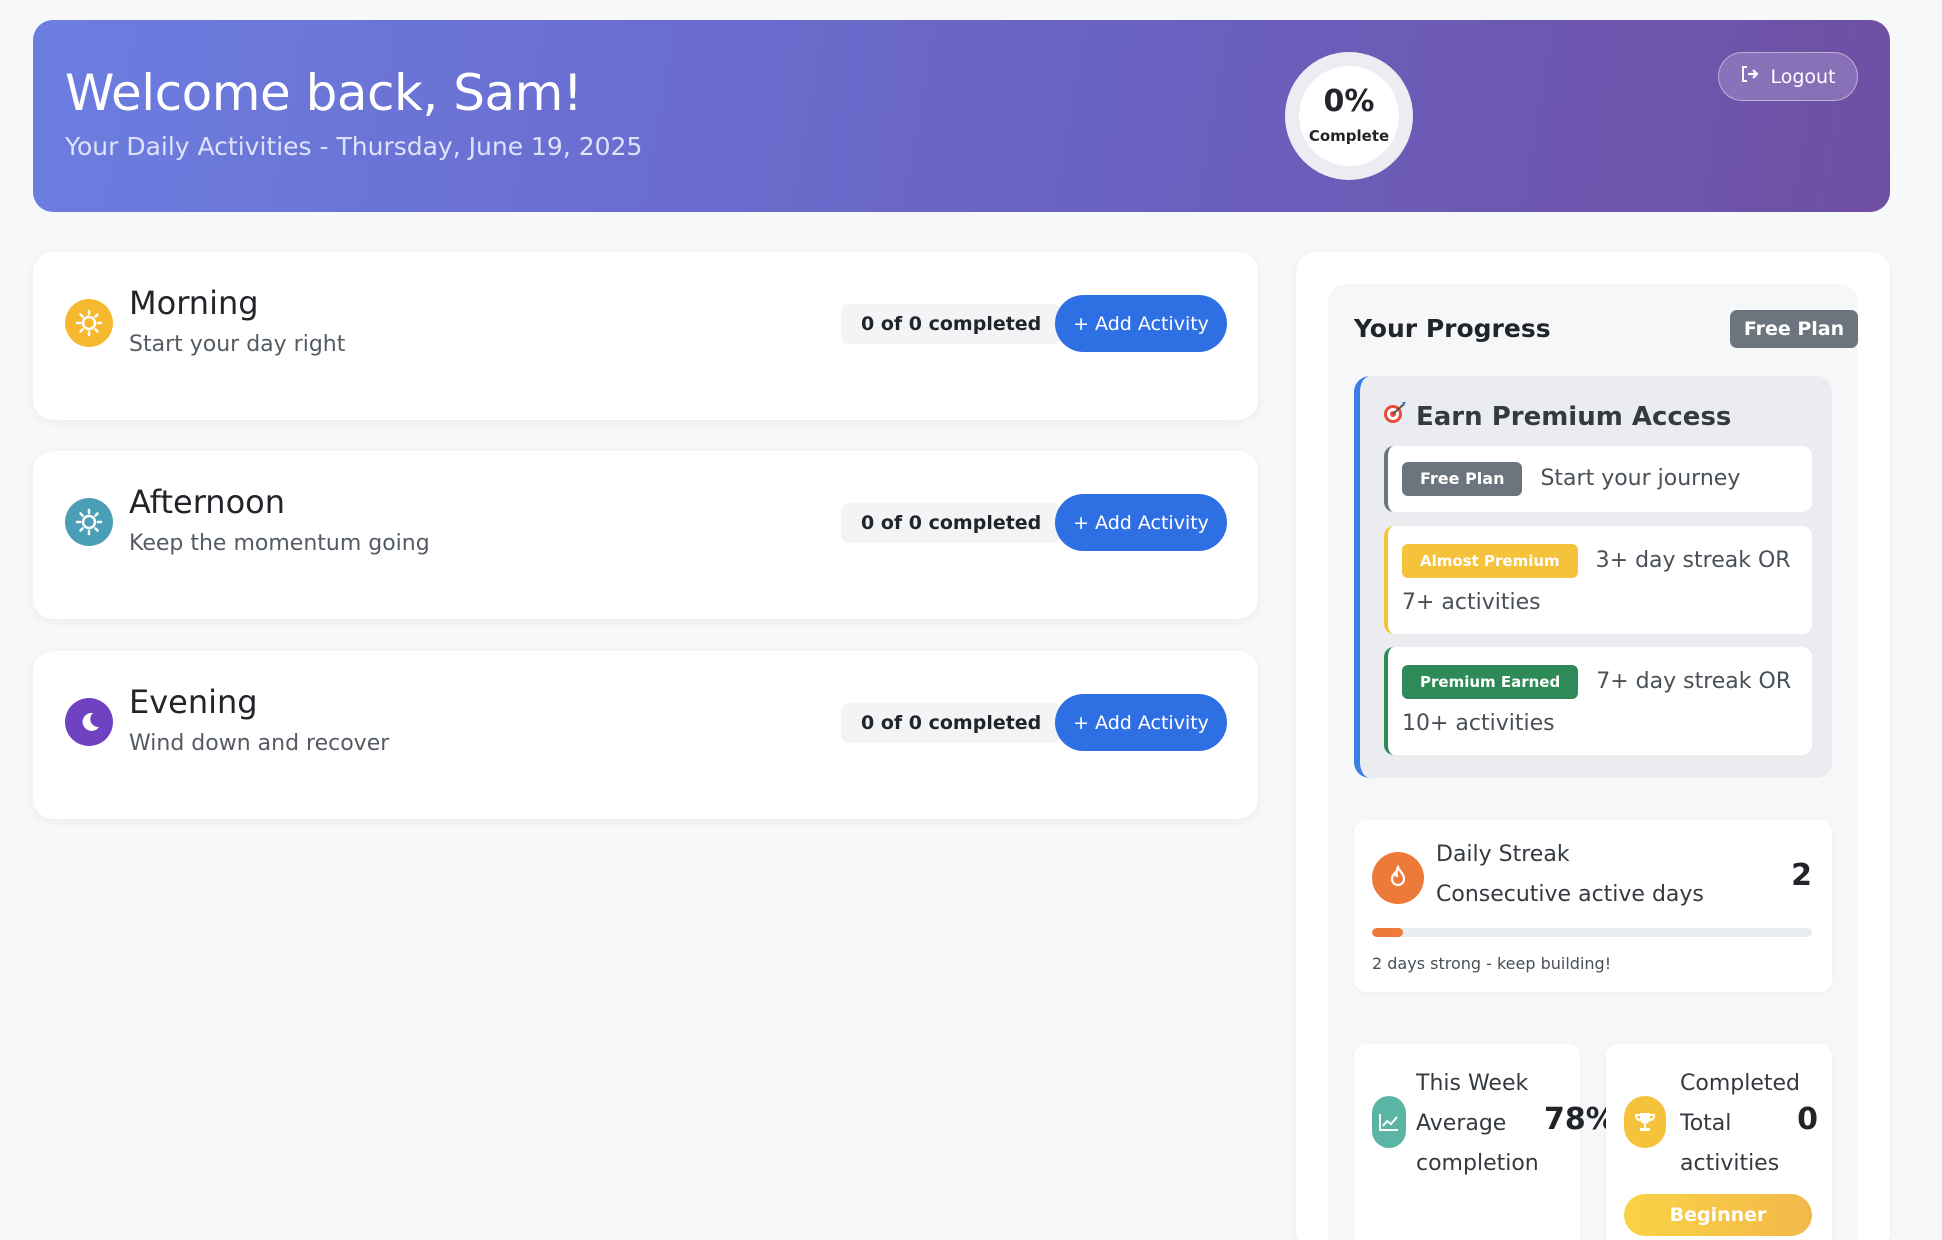 The height and width of the screenshot is (1240, 1942). Describe the element at coordinates (1141, 522) in the screenshot. I see `add-activity-button-afternoon: + Add Activity` at that location.